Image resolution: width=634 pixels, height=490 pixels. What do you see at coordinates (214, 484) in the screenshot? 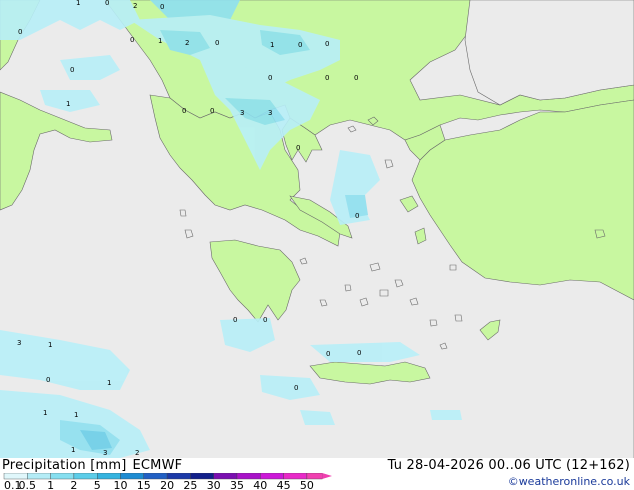
I see `scale-tick-label: 30` at bounding box center [214, 484].